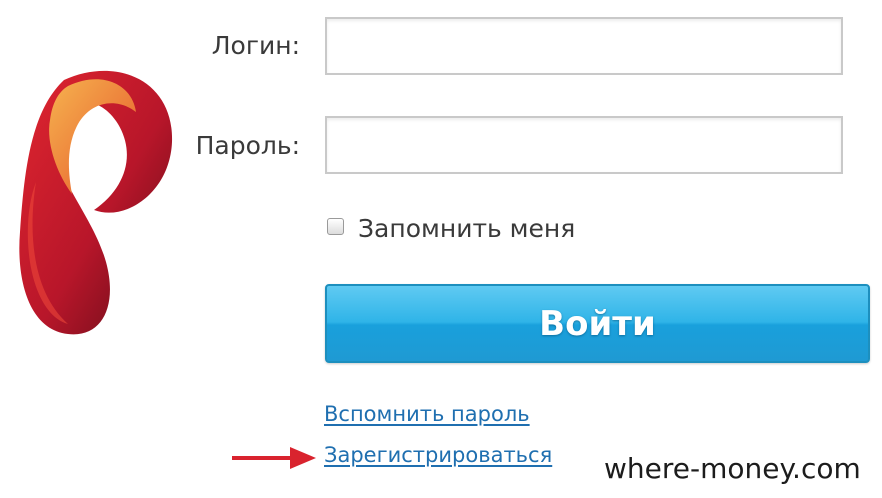 The image size is (882, 498). Describe the element at coordinates (584, 145) in the screenshot. I see `password-input` at that location.